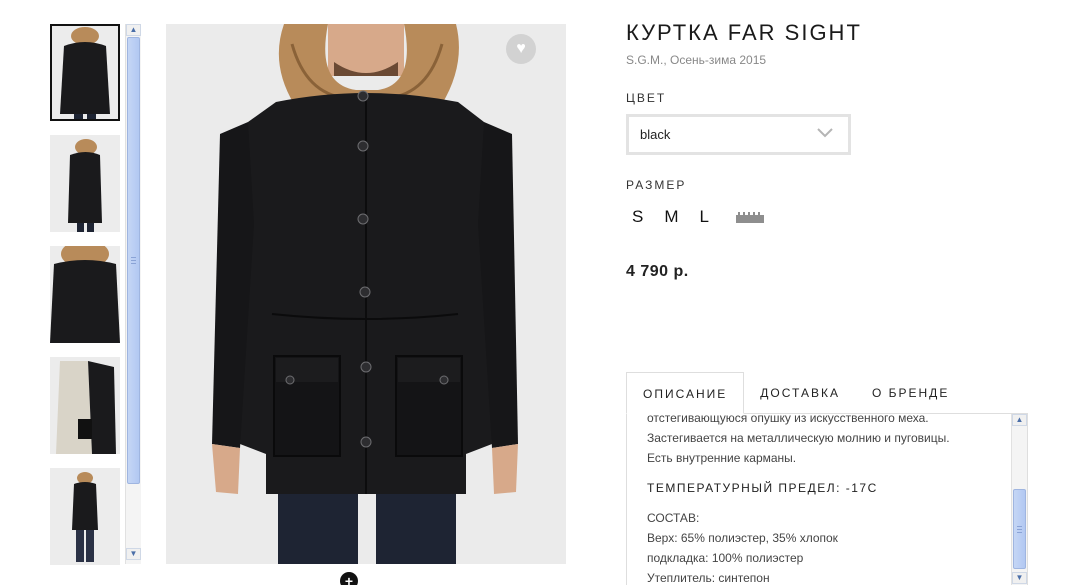  Describe the element at coordinates (708, 578) in the screenshot. I see `composition-line: Утеплитель: синтепон` at that location.